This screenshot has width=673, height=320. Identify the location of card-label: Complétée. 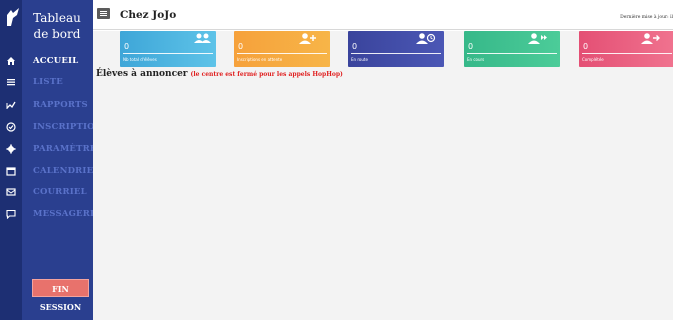
(593, 59).